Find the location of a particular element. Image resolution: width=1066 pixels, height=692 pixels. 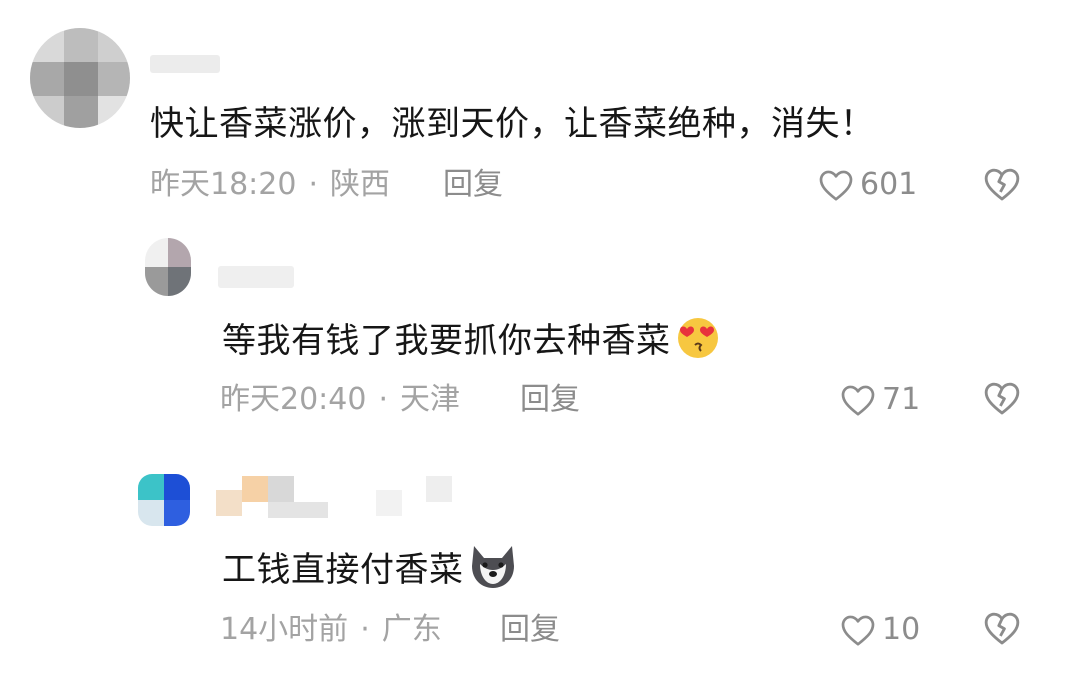

like-button: 71 is located at coordinates (880, 400).